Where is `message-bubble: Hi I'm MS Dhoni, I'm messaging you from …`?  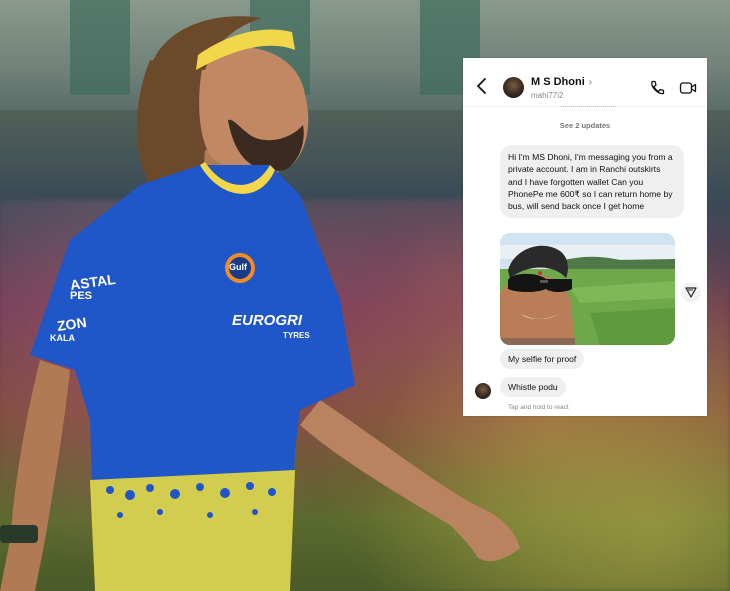 message-bubble: Hi I'm MS Dhoni, I'm messaging you from … is located at coordinates (592, 182).